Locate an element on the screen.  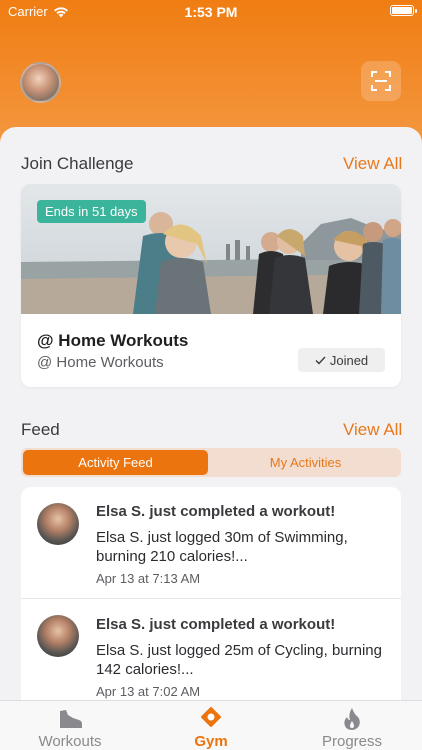
feed-view-all-link: View All is located at coordinates (372, 430).